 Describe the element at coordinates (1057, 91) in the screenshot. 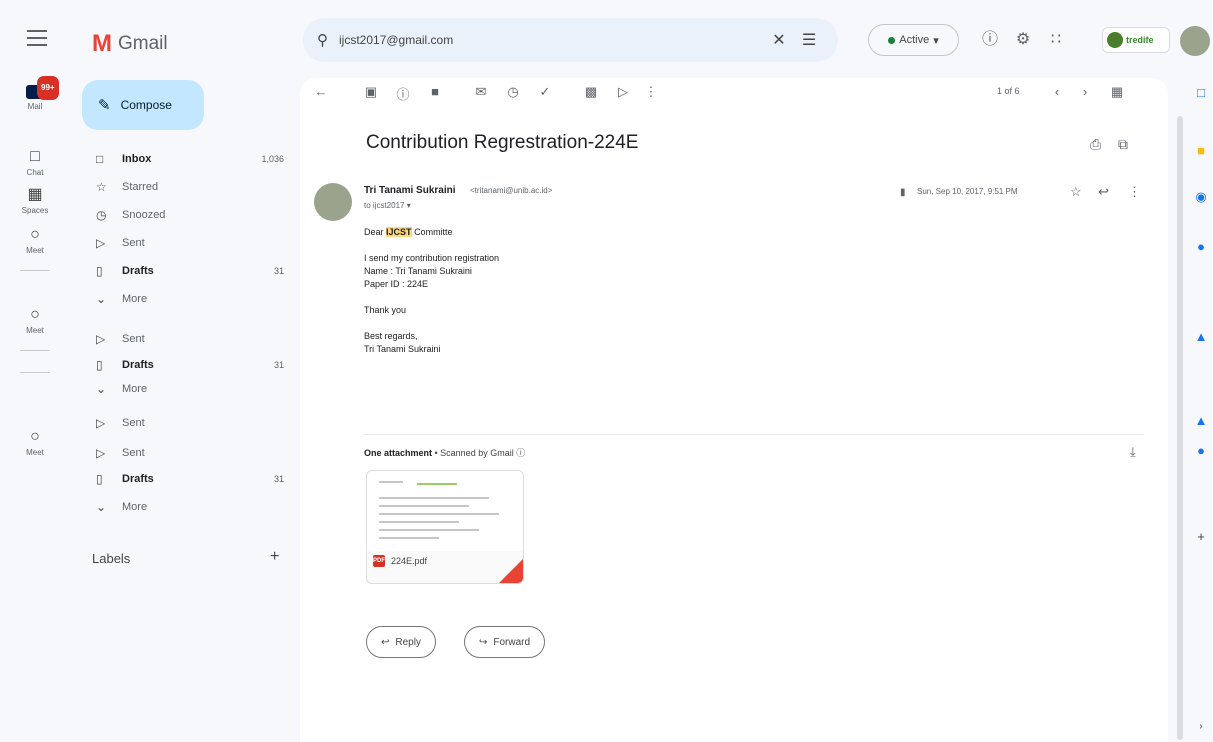

I see `newer-icon: ‹` at that location.